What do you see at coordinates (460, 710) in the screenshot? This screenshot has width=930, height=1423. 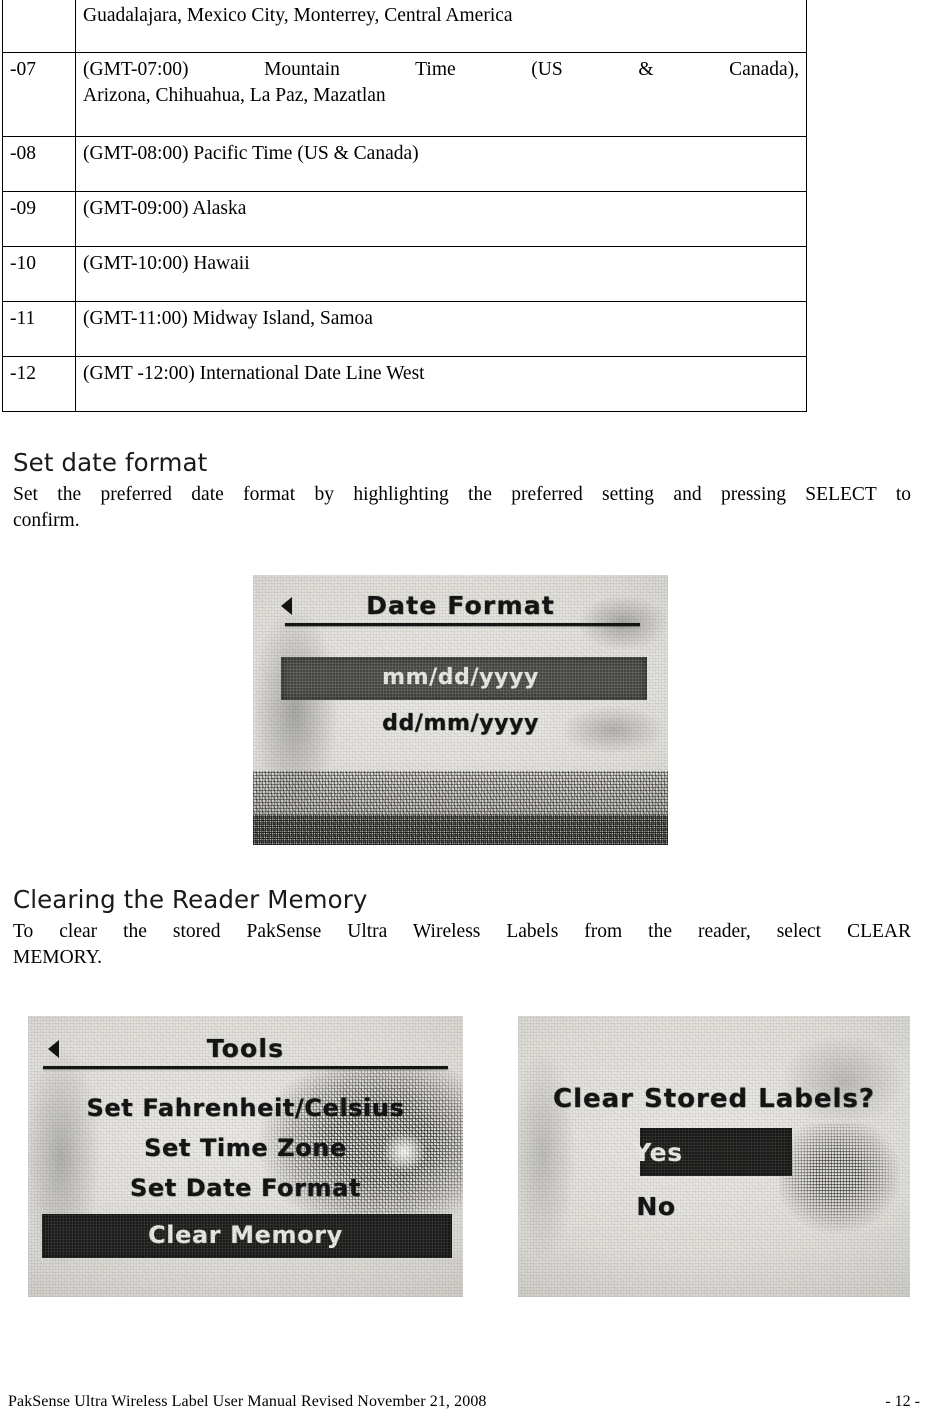 I see `figure-date-format-screen: Date Format mm/dd/yyyy dd/mm/yyyy` at bounding box center [460, 710].